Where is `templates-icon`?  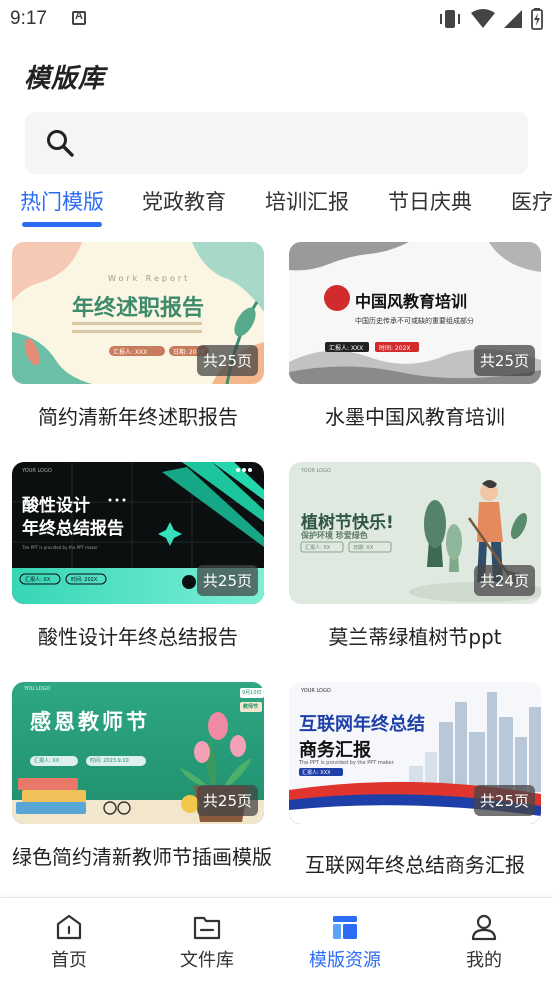
templates-icon is located at coordinates (345, 927).